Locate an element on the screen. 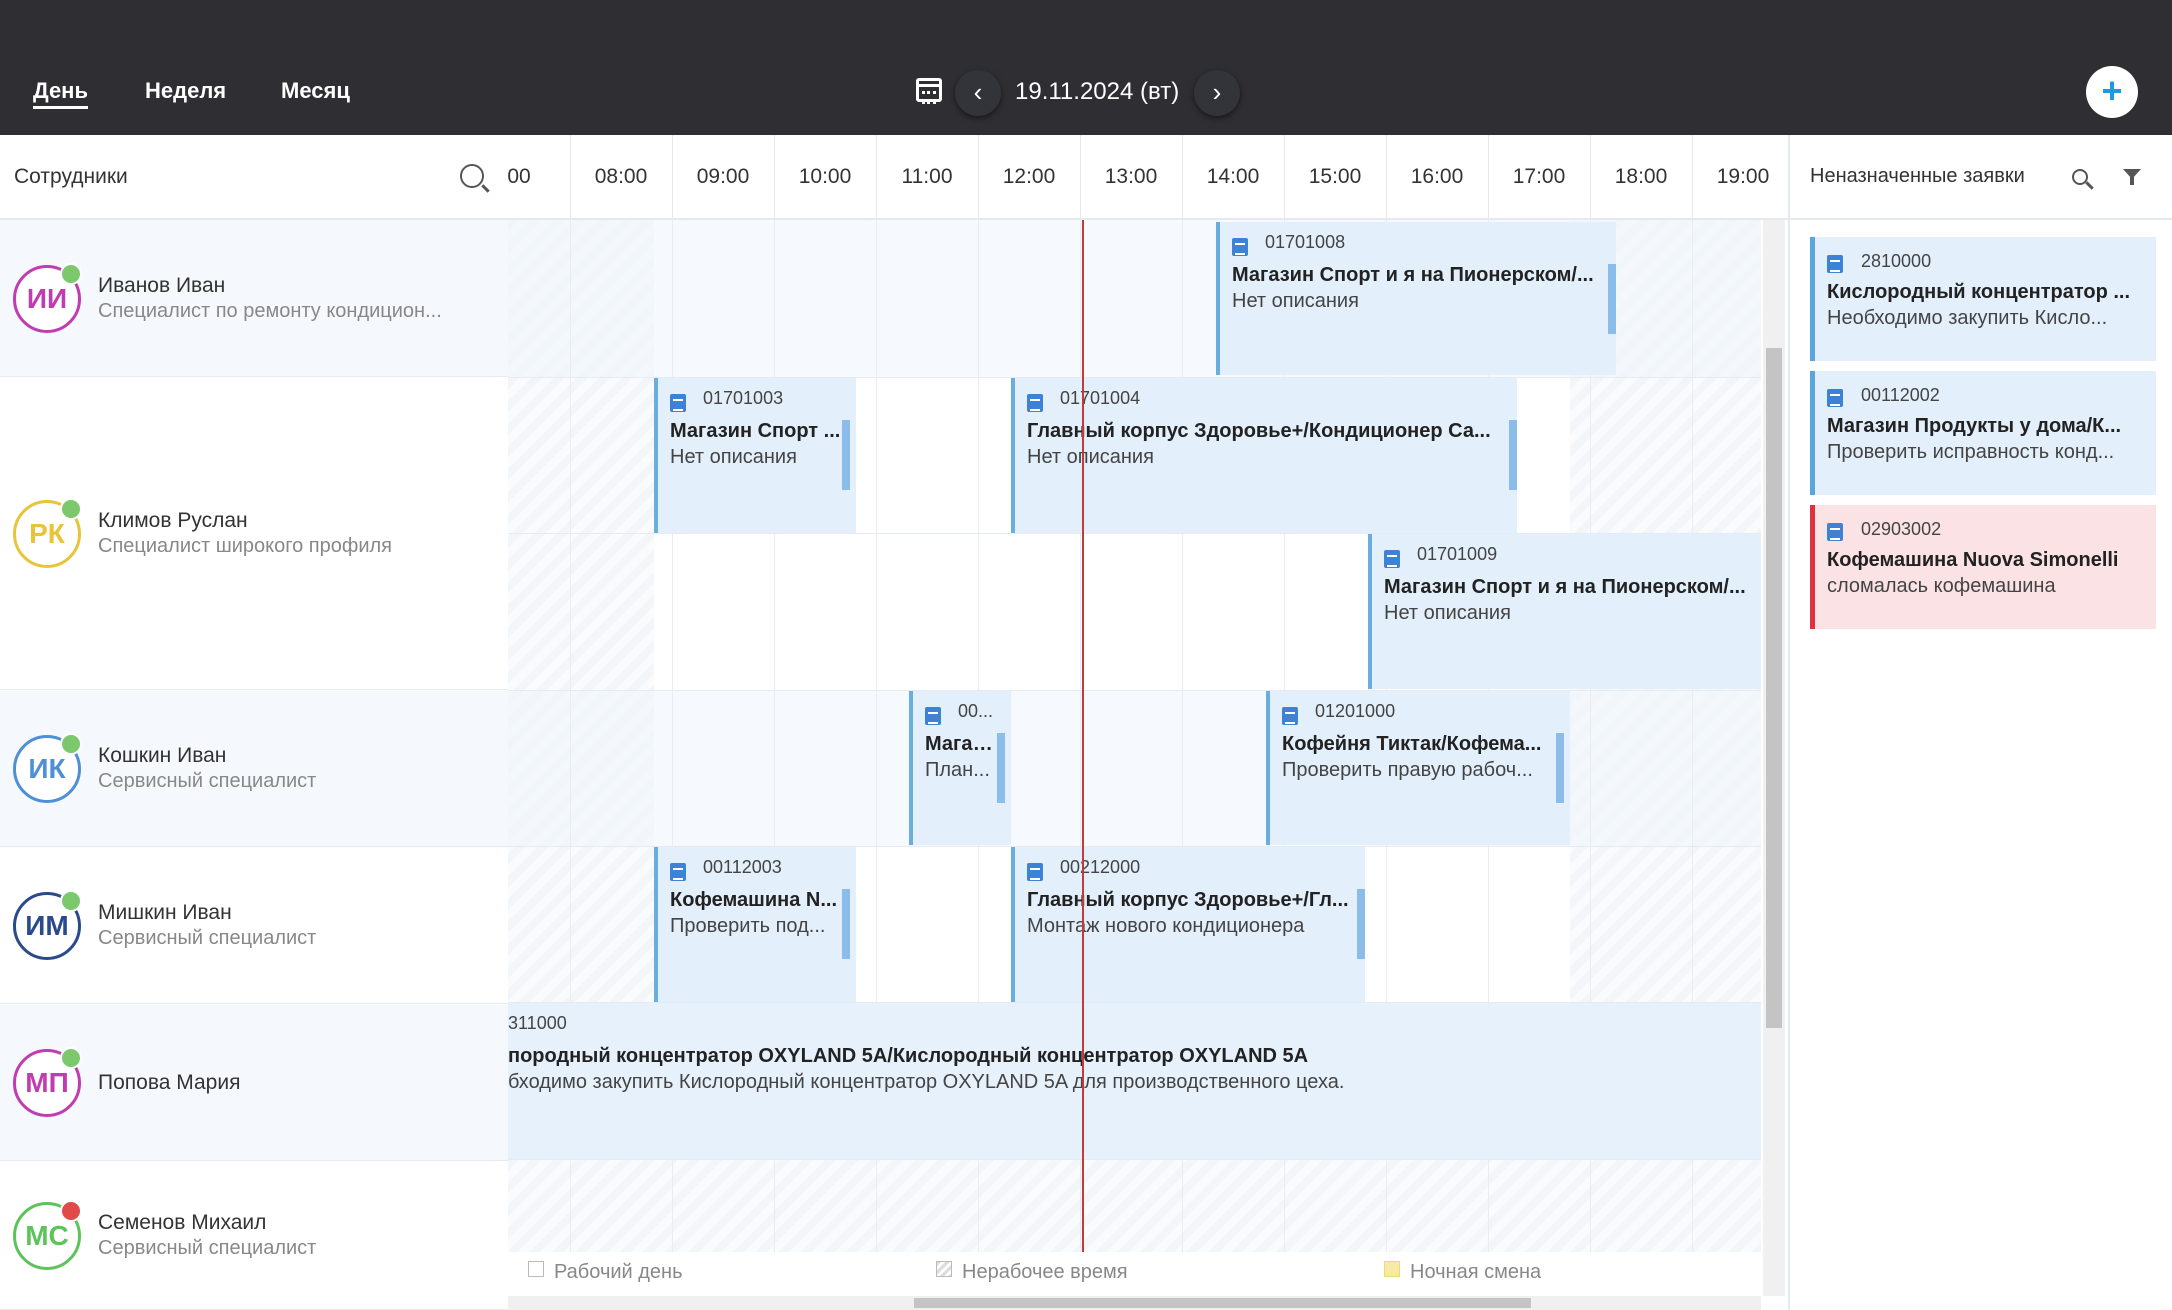 This screenshot has width=2172, height=1310. tab-week: Неделя is located at coordinates (185, 91).